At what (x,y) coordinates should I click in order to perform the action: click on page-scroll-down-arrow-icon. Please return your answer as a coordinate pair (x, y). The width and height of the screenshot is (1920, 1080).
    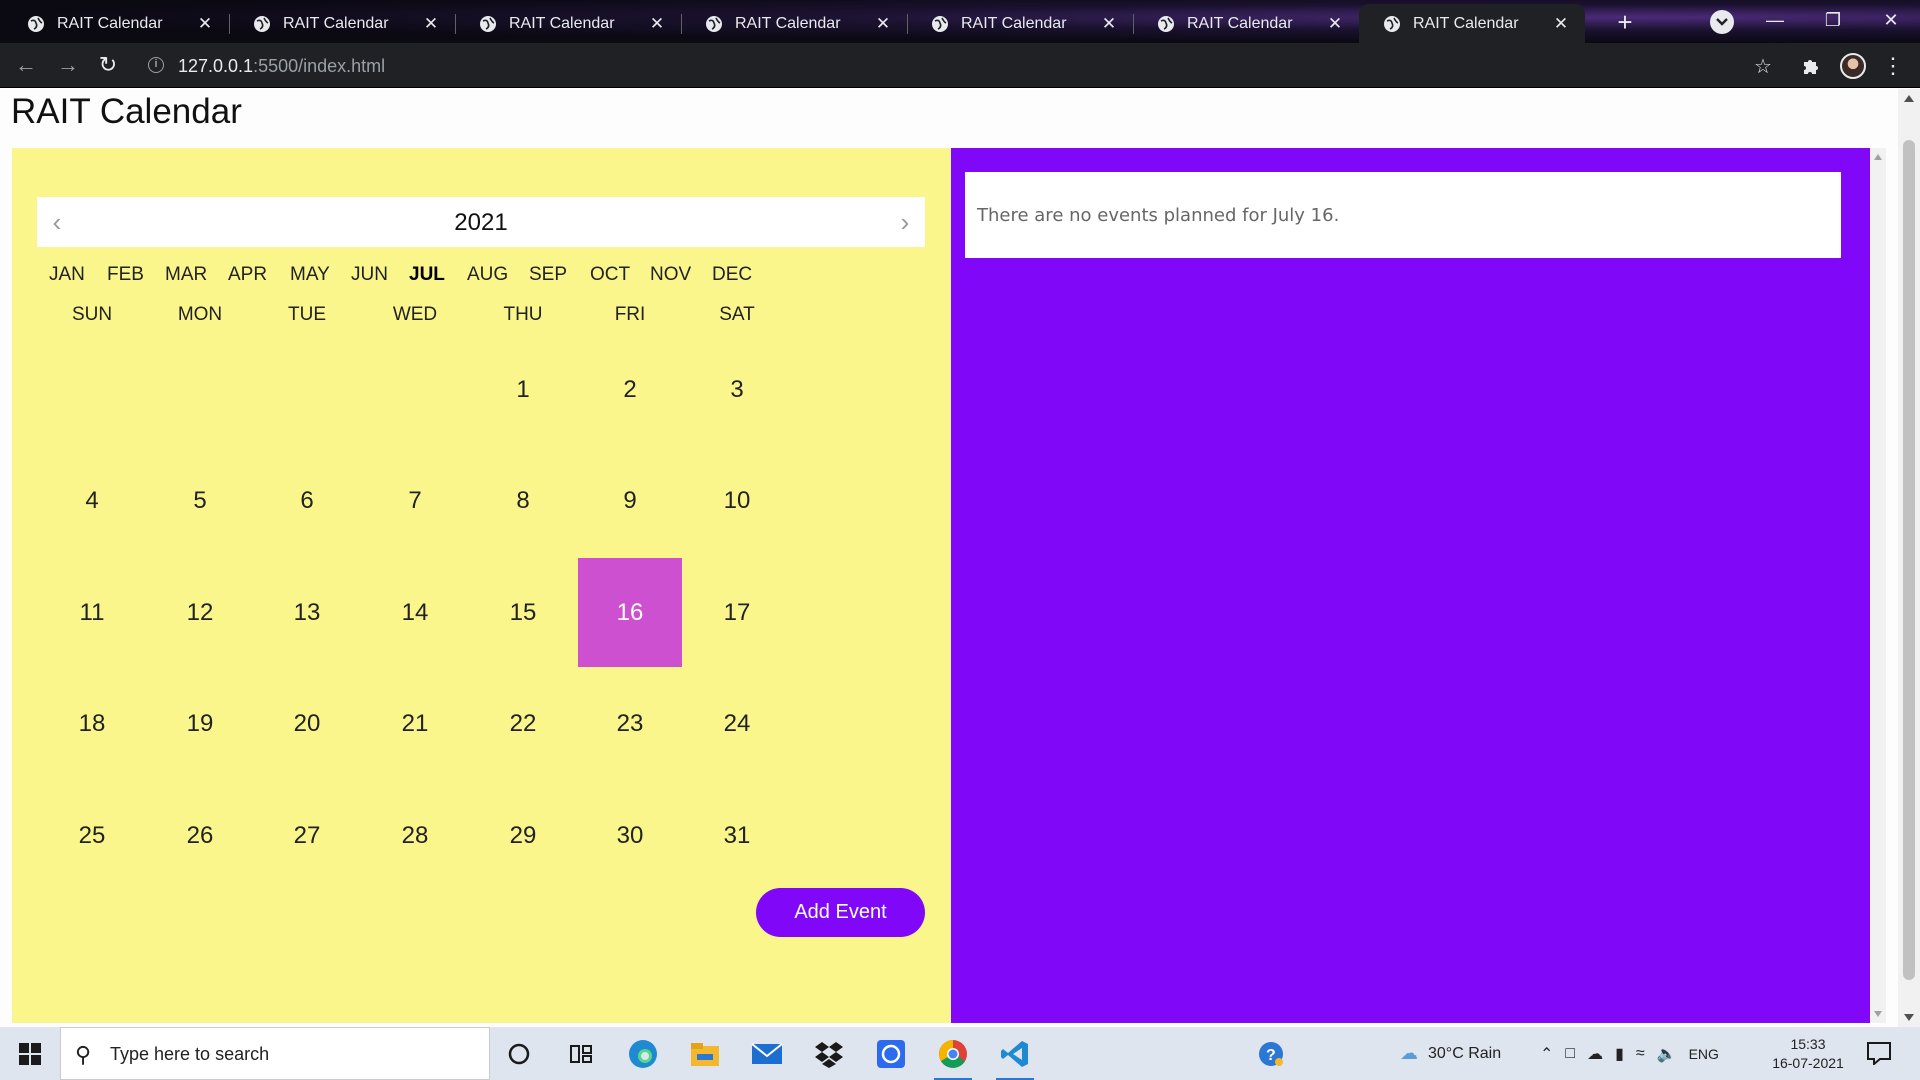
    Looking at the image, I should click on (1909, 1017).